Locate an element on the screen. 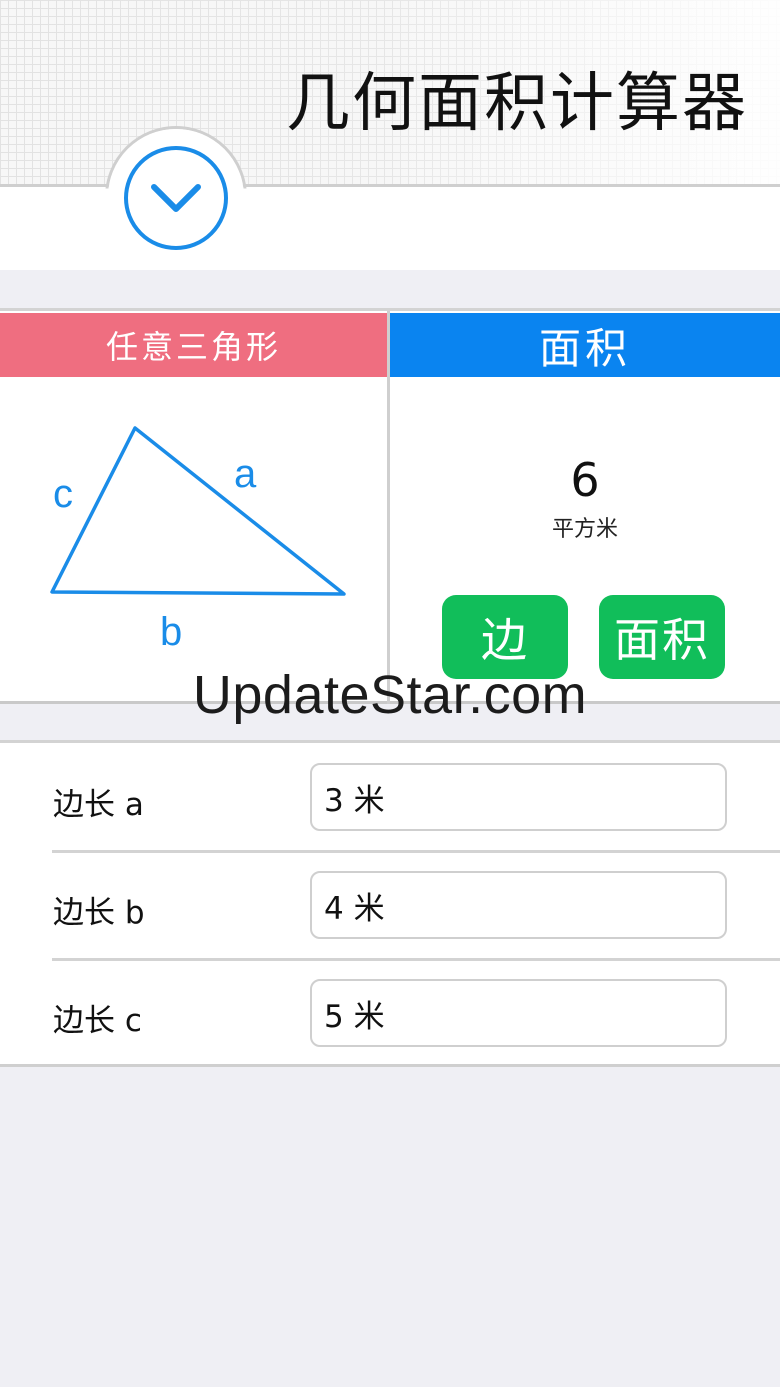 The image size is (780, 1387). list-item: 边长 c 5 米 is located at coordinates (390, 1013).